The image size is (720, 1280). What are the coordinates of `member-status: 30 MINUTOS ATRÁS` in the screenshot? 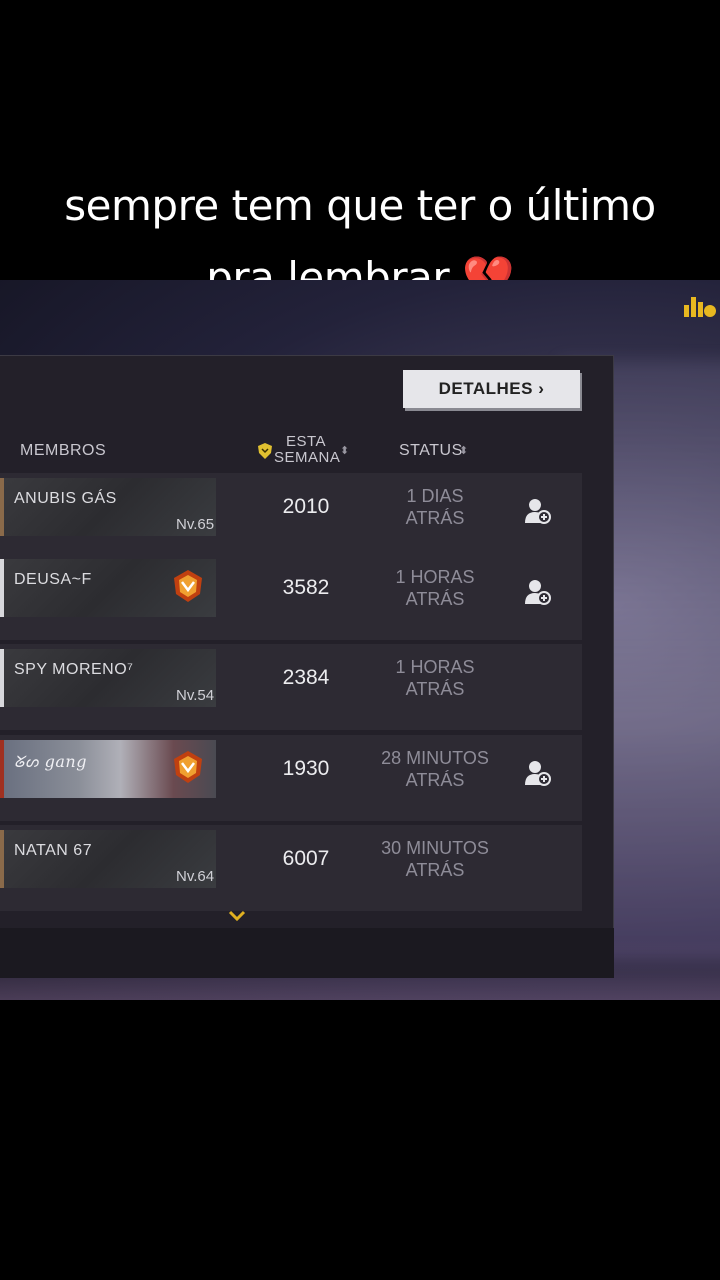 It's located at (435, 859).